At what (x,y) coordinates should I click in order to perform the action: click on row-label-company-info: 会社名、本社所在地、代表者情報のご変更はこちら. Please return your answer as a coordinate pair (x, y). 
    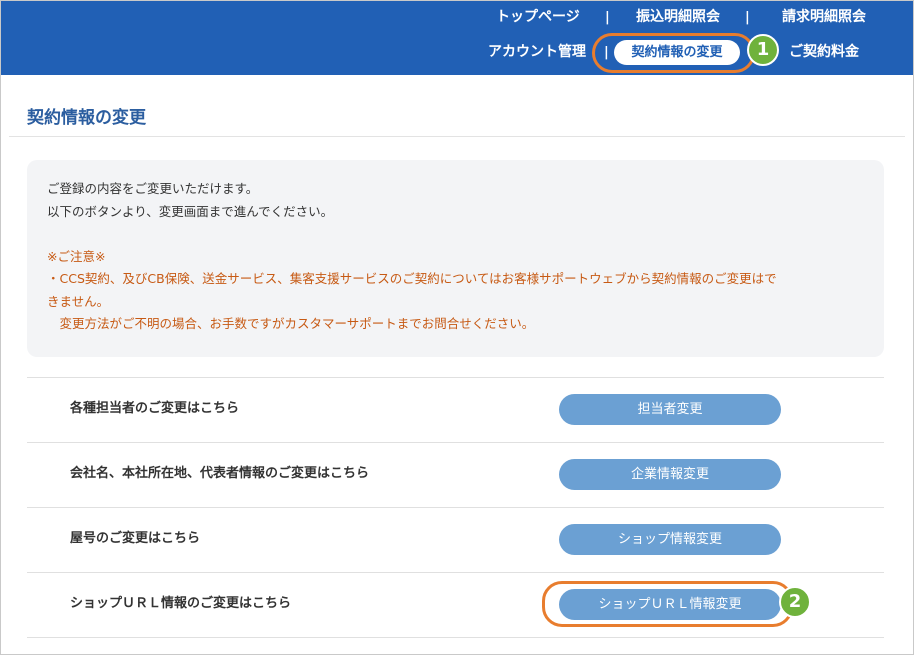
    Looking at the image, I should click on (220, 473).